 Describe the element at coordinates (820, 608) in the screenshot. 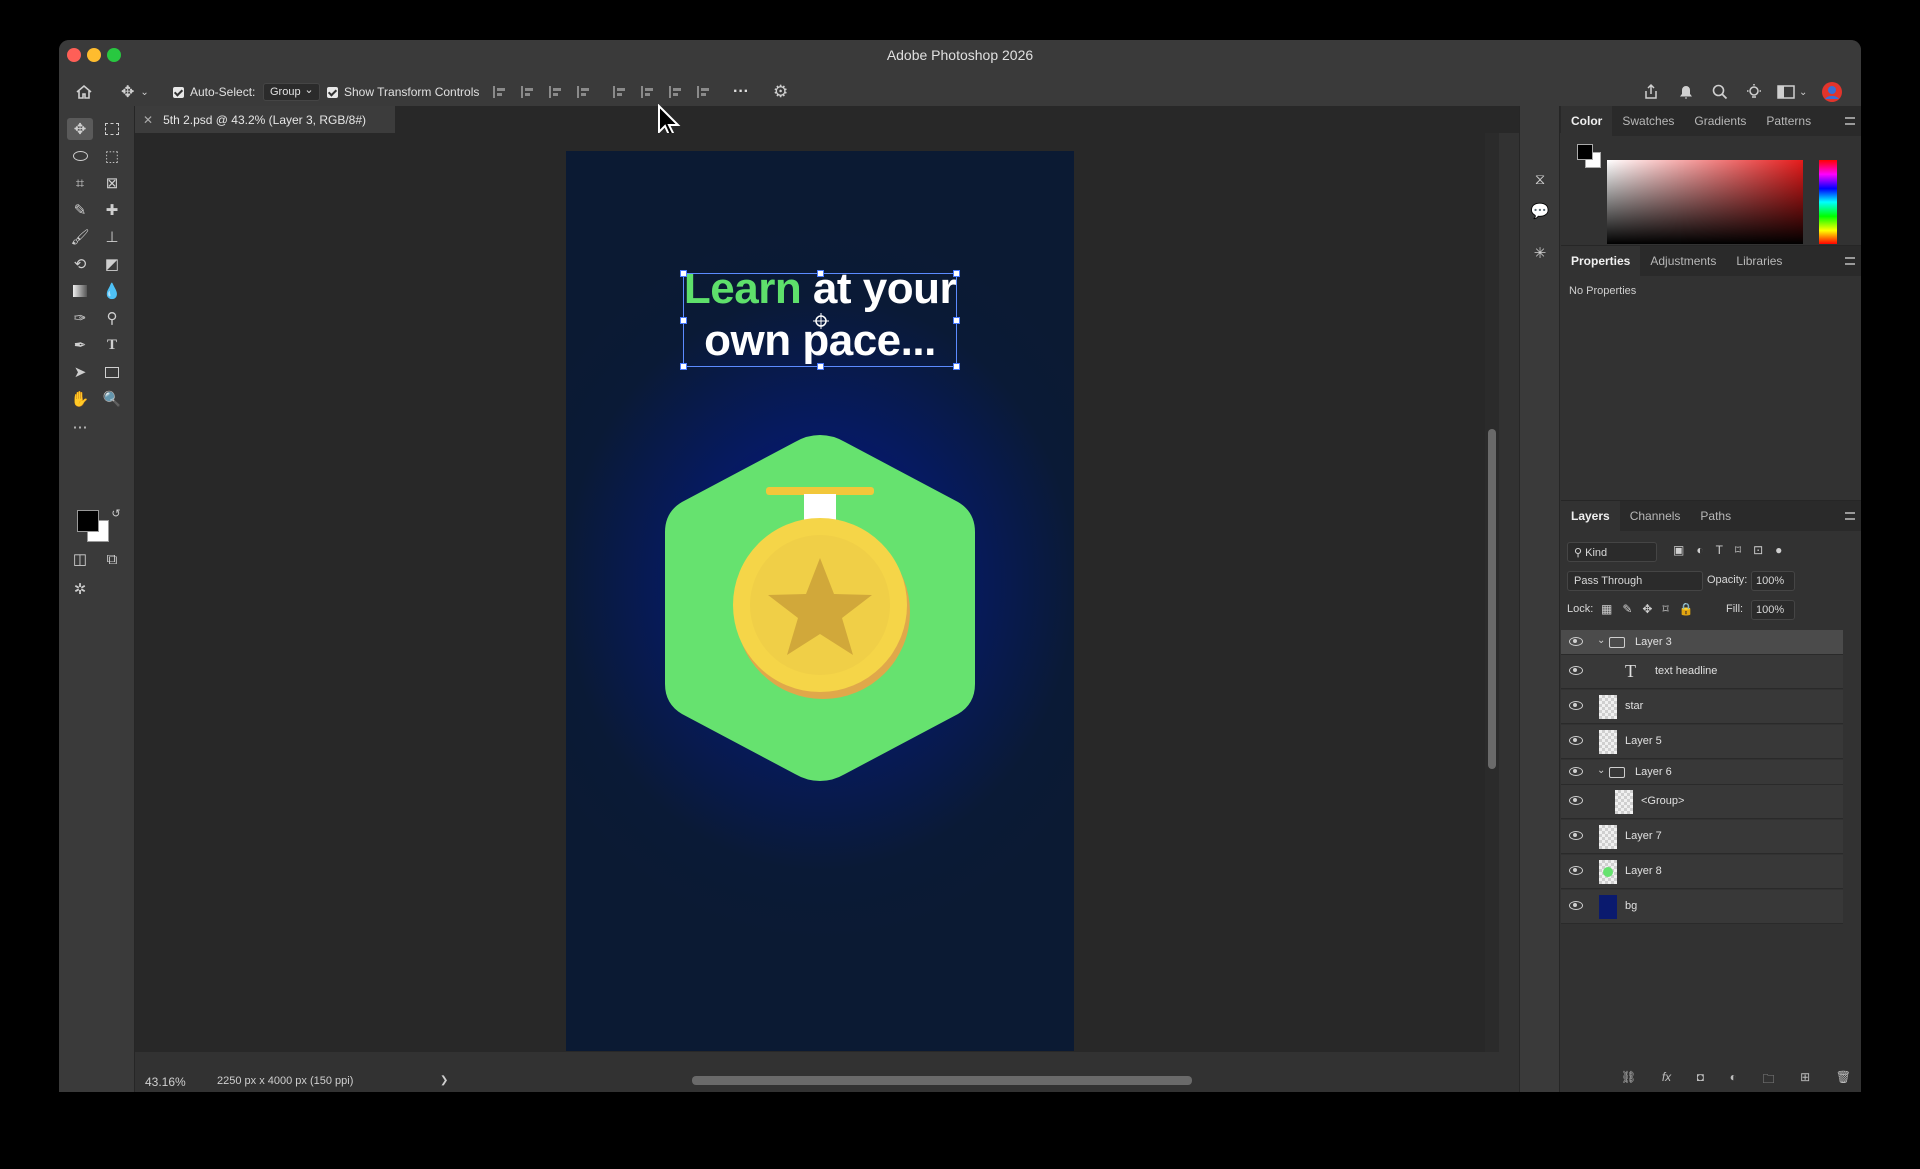

I see `medal-badge-illustration` at that location.